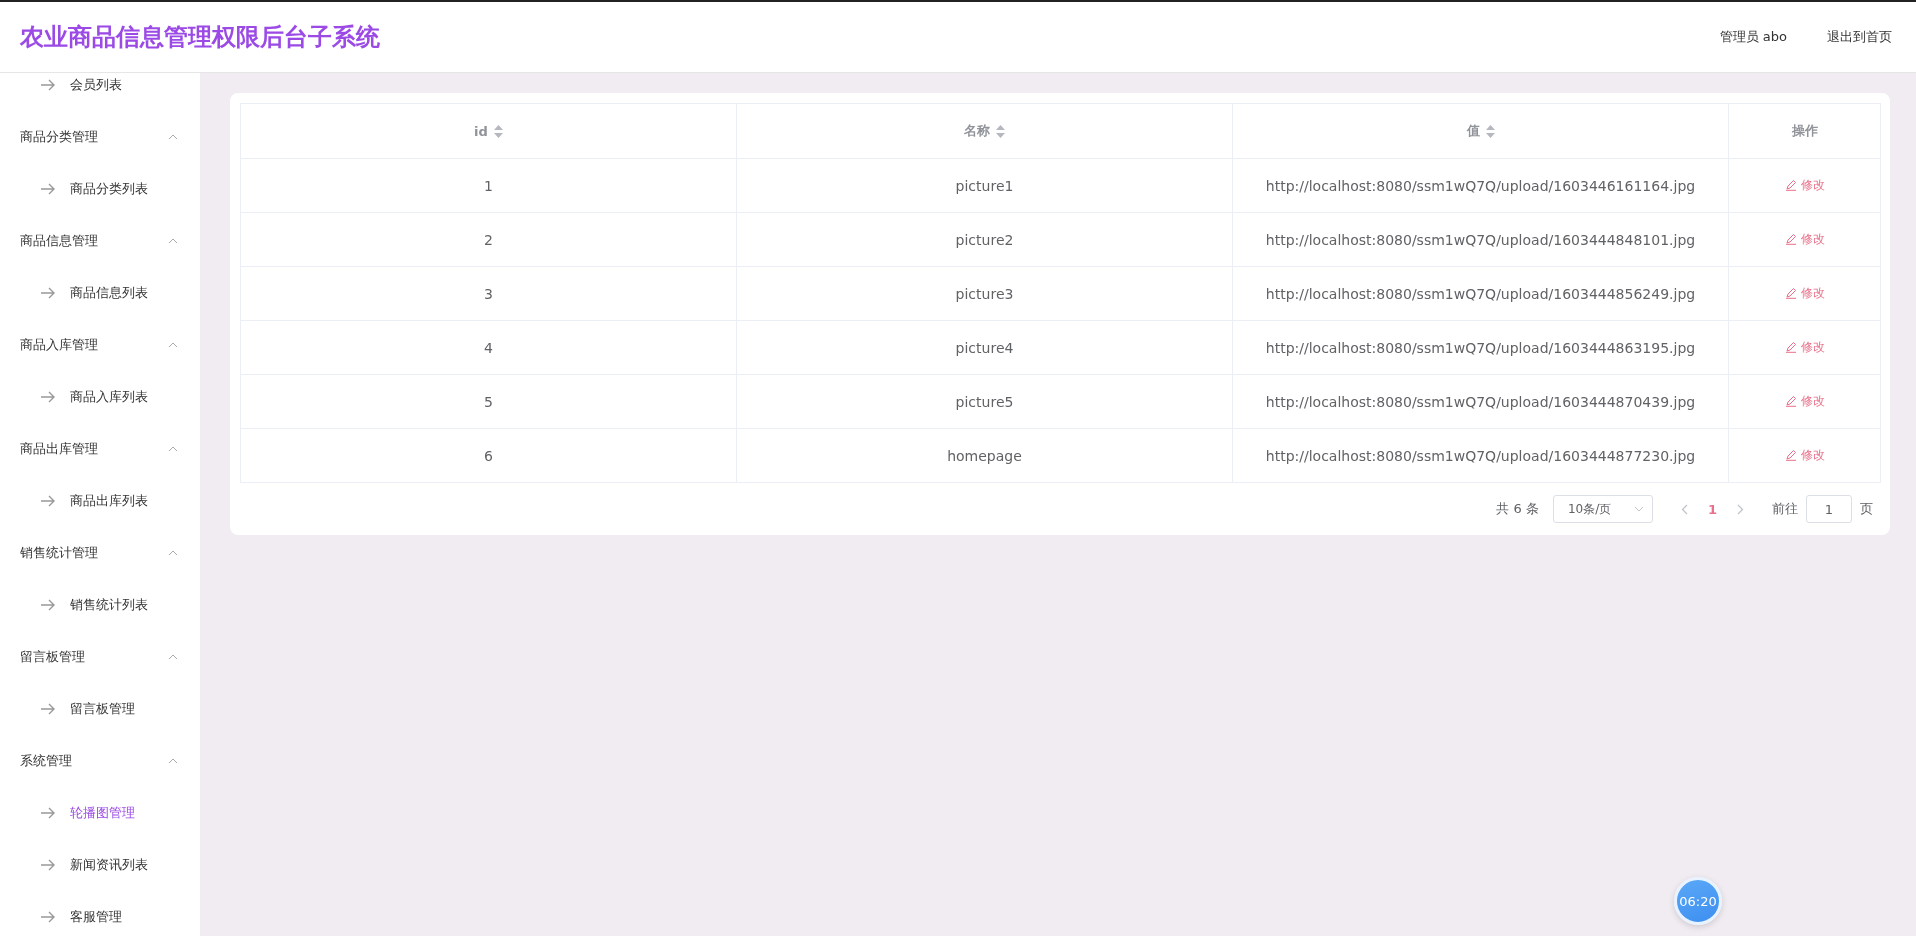 This screenshot has width=1916, height=936. What do you see at coordinates (1859, 37) in the screenshot?
I see `logout-link: 退出到首页` at bounding box center [1859, 37].